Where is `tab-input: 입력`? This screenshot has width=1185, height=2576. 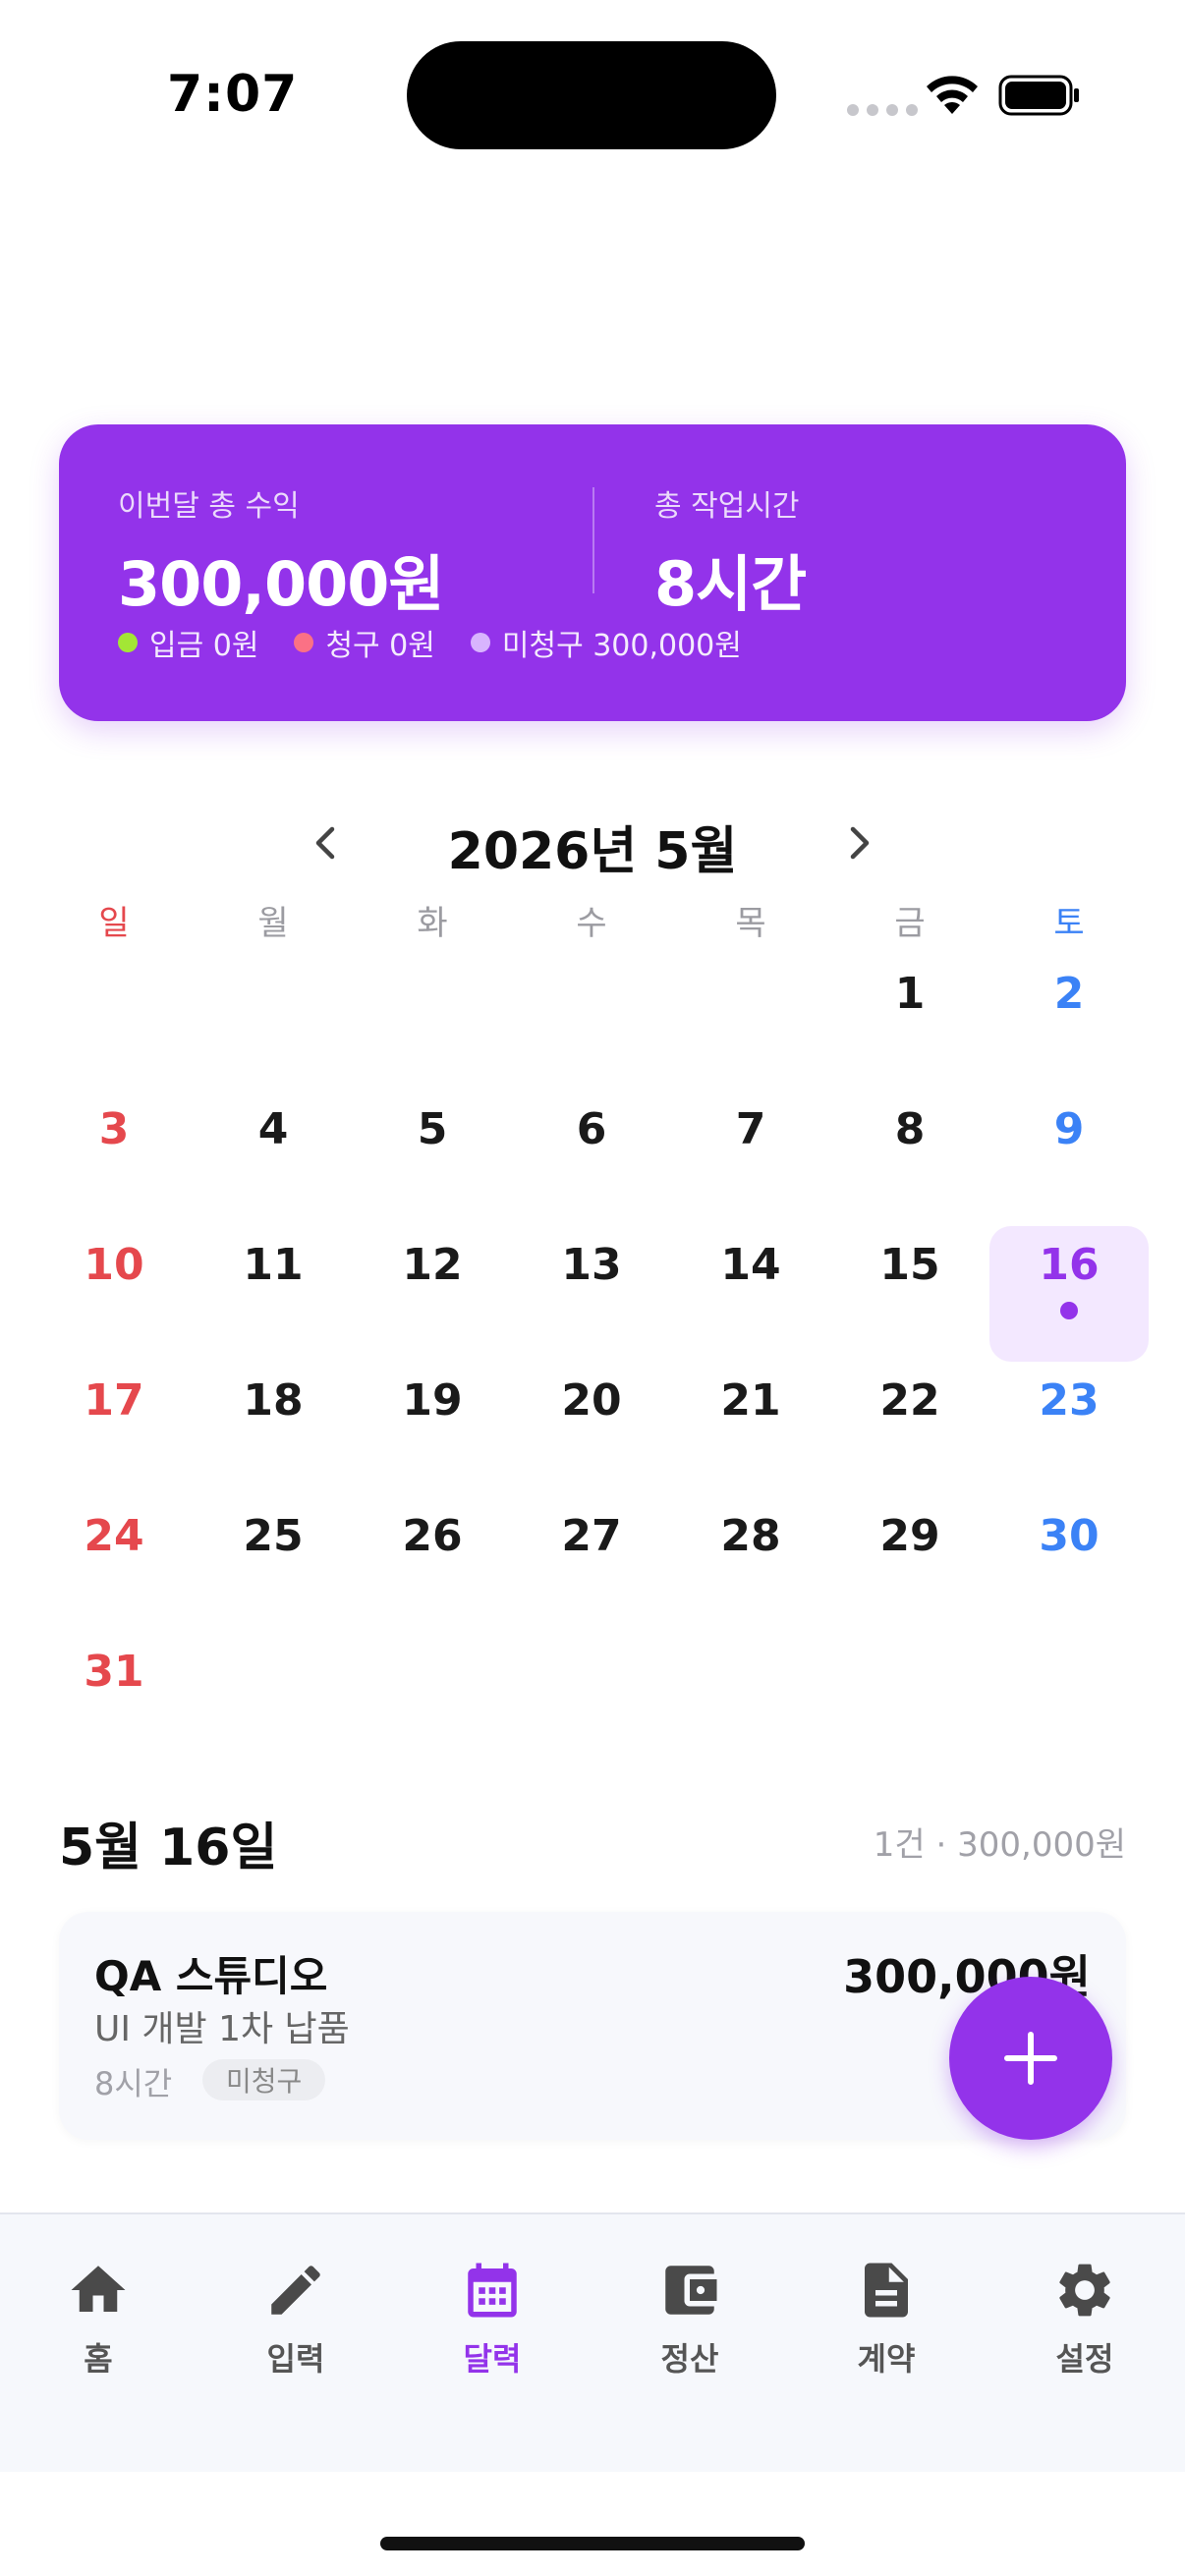
tab-input: 입력 is located at coordinates (295, 2319).